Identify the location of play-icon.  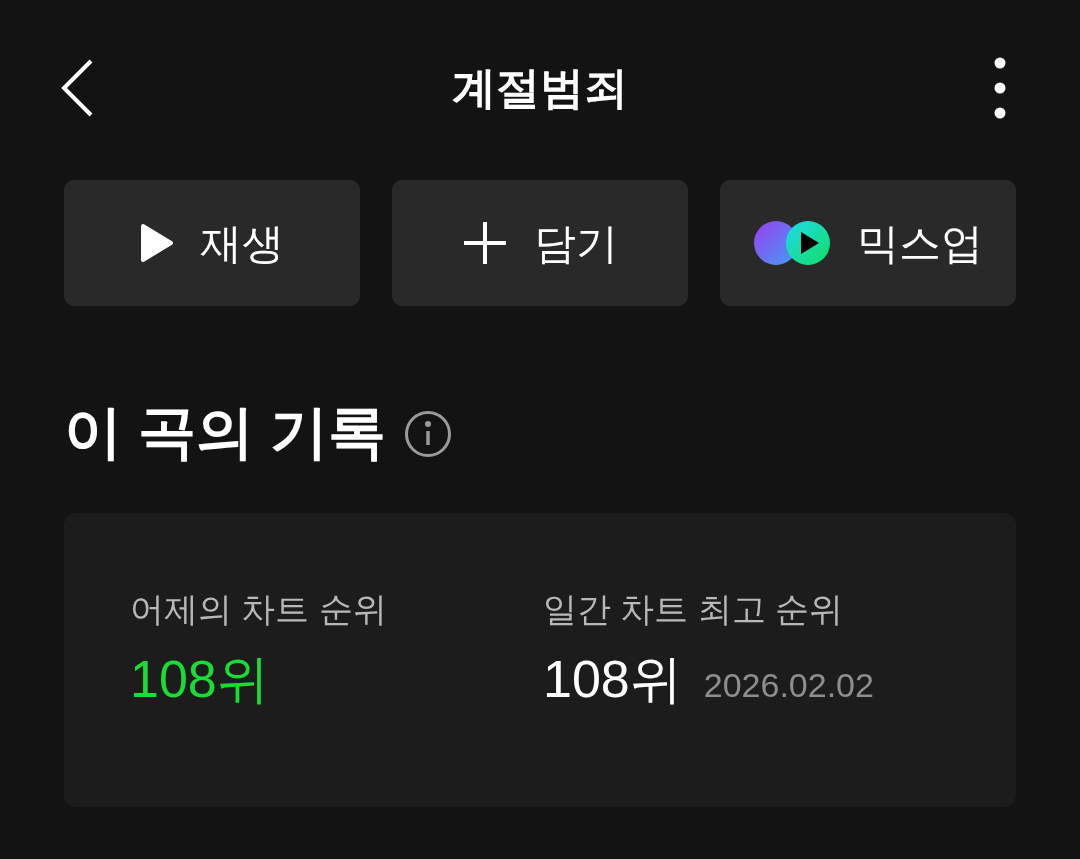
(157, 243).